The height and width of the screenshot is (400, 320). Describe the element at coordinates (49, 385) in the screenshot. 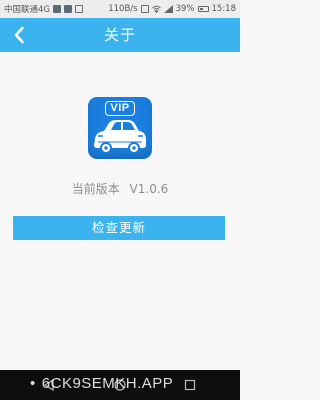

I see `back-icon` at that location.